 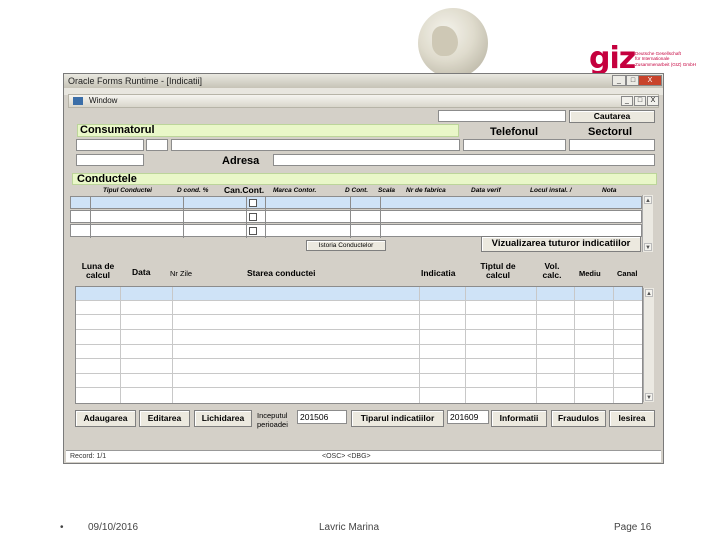 I want to click on pipe-col-serial: Nr de fabrica, so click(x=426, y=190).